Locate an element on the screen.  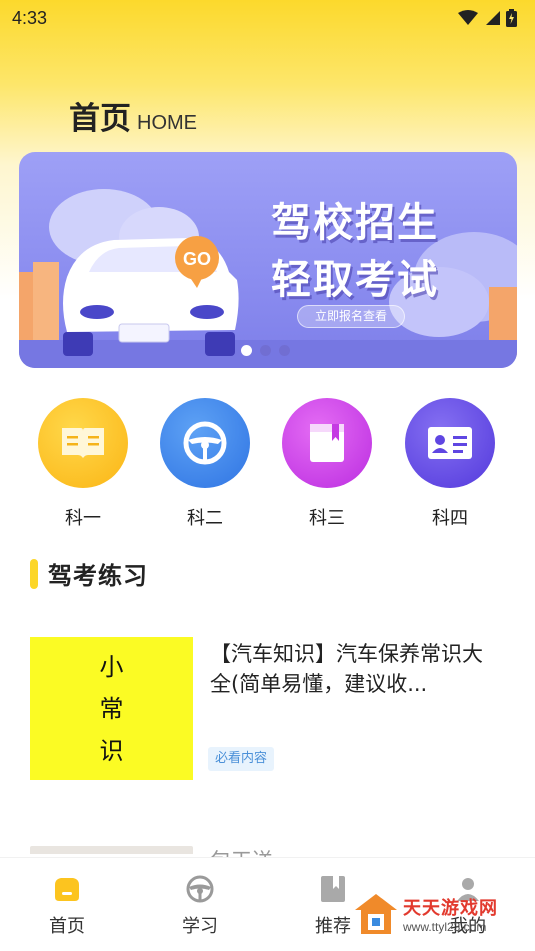
go-badge-text: GO is located at coordinates (197, 259).